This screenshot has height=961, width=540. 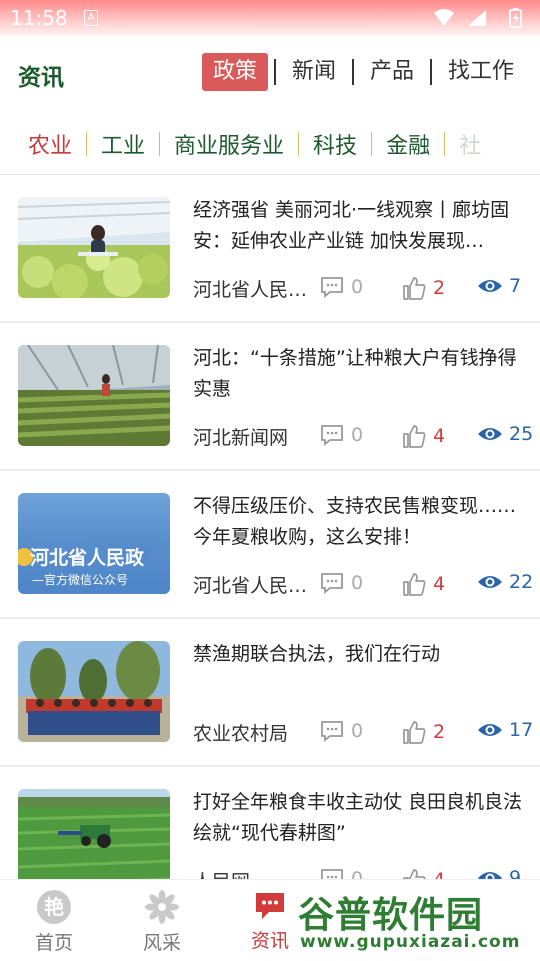 What do you see at coordinates (162, 907) in the screenshot?
I see `flower-icon` at bounding box center [162, 907].